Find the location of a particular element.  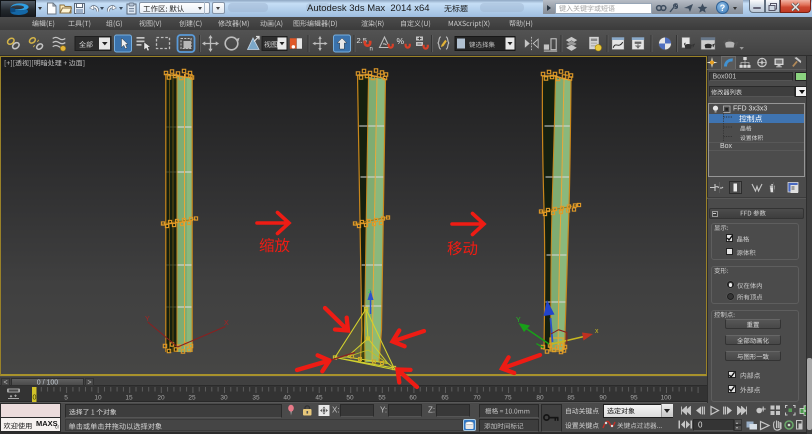

svg-text: 95 is located at coordinates (634, 398).